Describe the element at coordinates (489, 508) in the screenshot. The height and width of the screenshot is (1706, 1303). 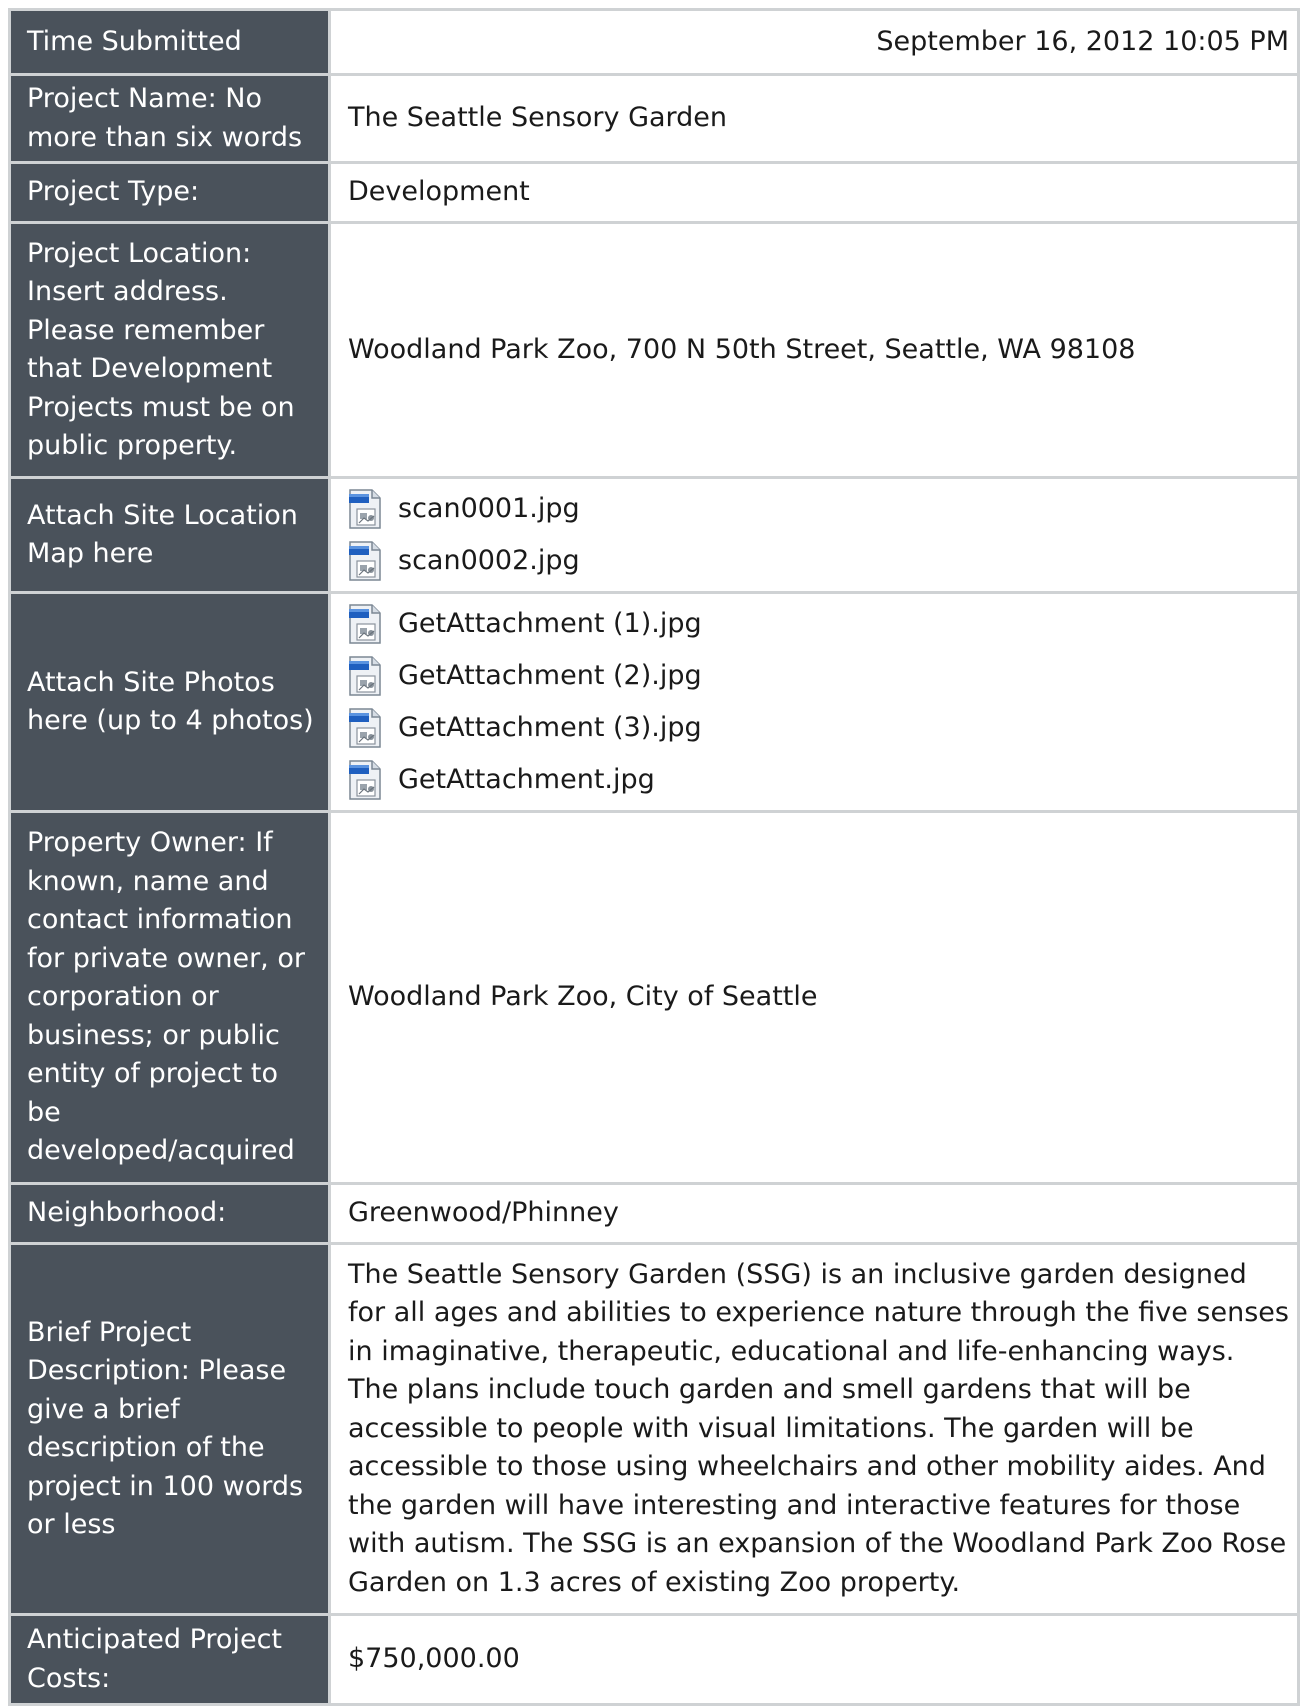
I see `attachment-filename: scan0001.jpg` at that location.